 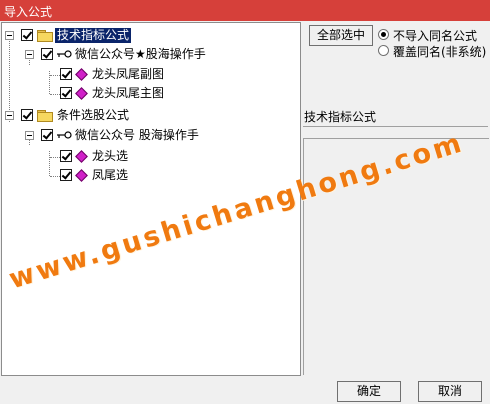 I want to click on divider, so click(x=395, y=126).